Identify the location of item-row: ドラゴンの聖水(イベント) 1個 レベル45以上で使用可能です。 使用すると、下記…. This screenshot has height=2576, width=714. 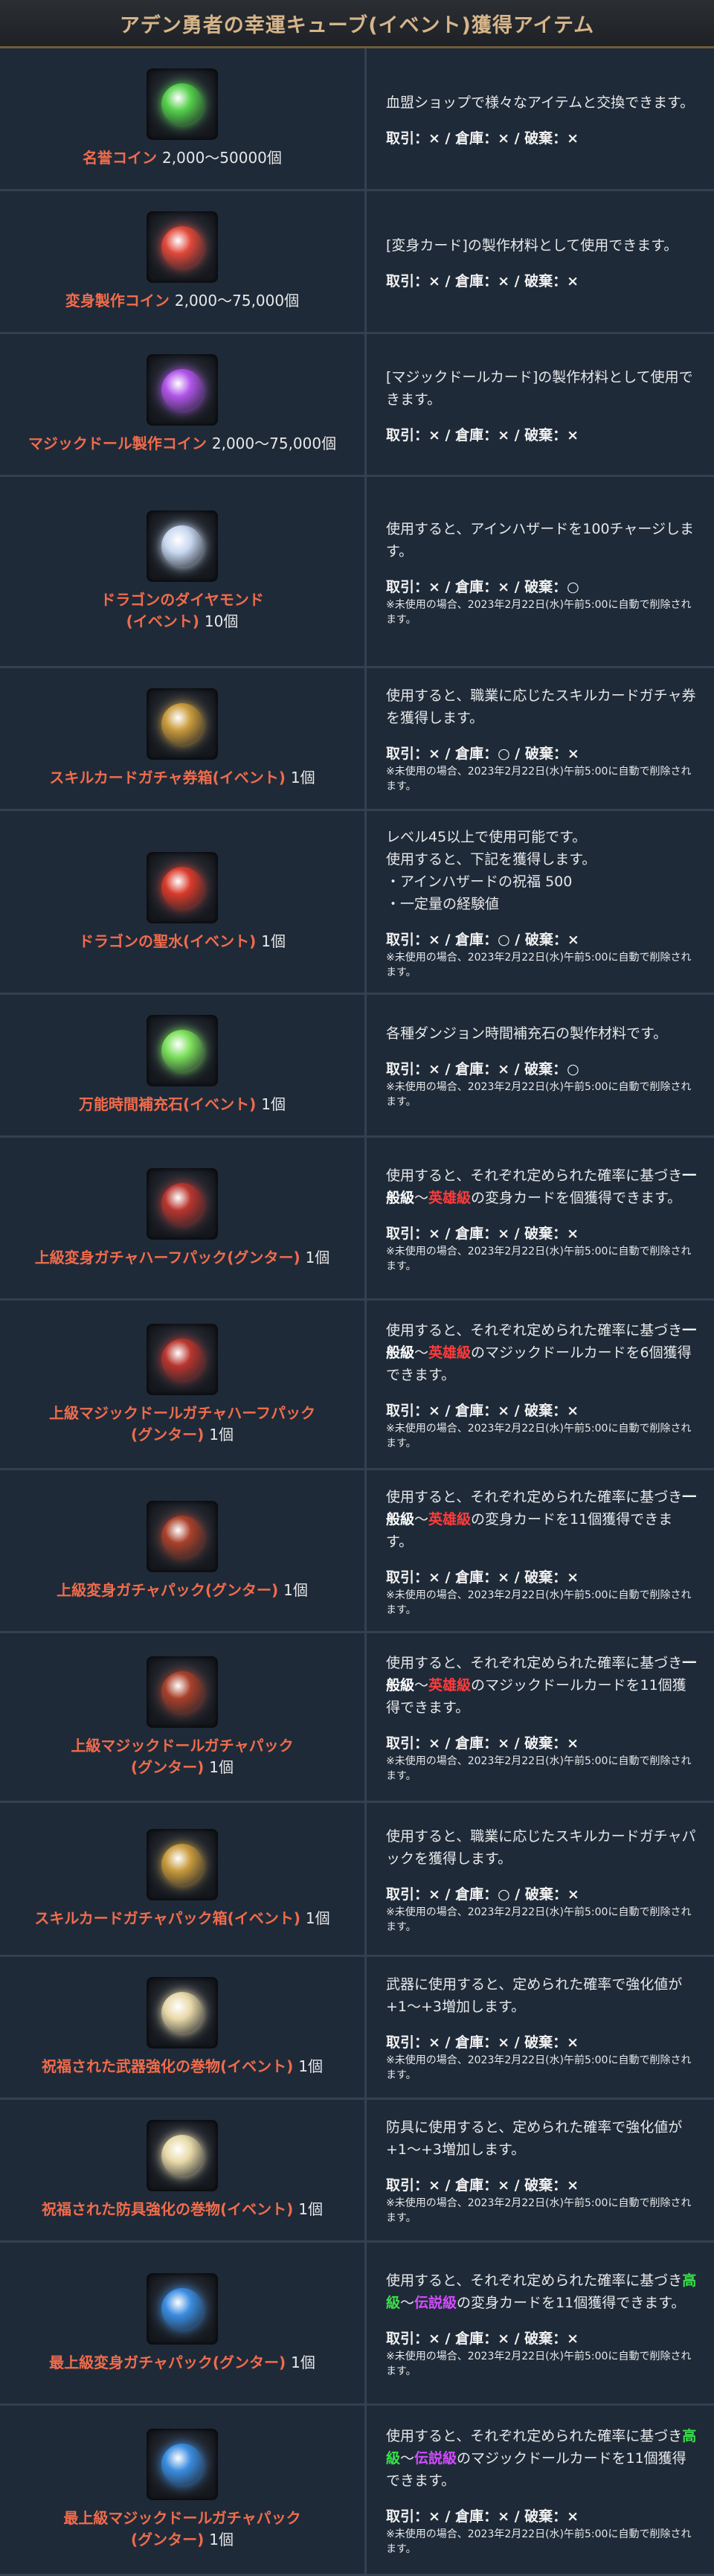
(357, 903).